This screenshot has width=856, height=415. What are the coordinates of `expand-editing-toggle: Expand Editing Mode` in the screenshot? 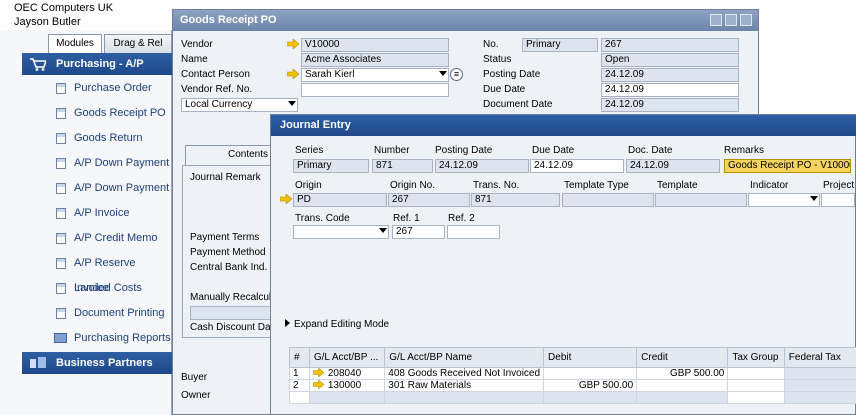 It's located at (337, 324).